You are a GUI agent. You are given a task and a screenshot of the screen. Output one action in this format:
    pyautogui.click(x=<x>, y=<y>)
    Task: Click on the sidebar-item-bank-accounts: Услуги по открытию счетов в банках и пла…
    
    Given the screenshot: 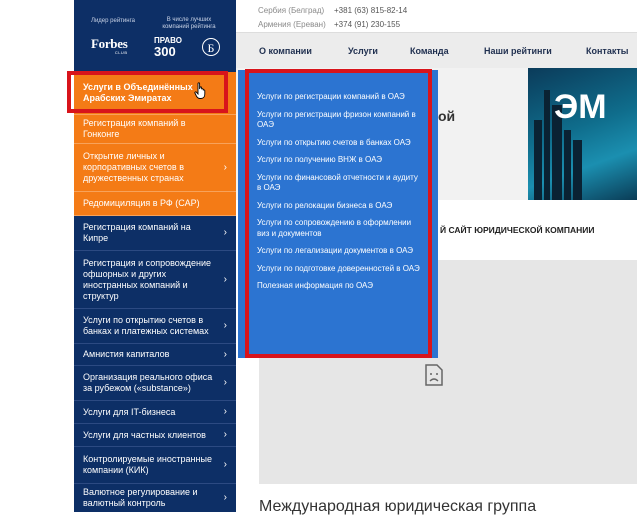 What is the action you would take?
    pyautogui.click(x=155, y=326)
    